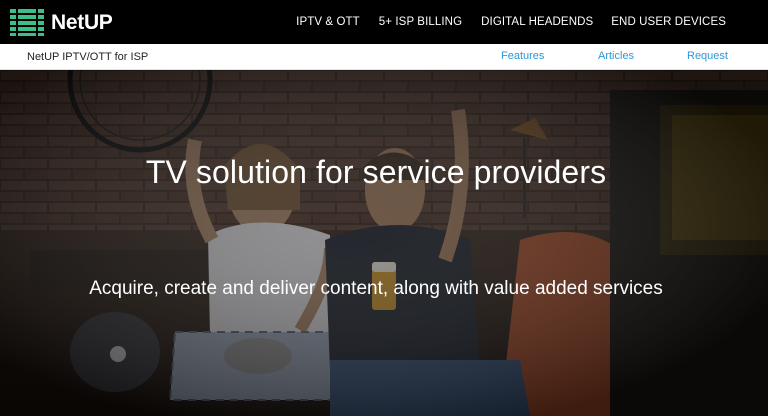 The image size is (768, 416). What do you see at coordinates (537, 22) in the screenshot?
I see `nav-digital-headends: DIGITAL HEADENDS` at bounding box center [537, 22].